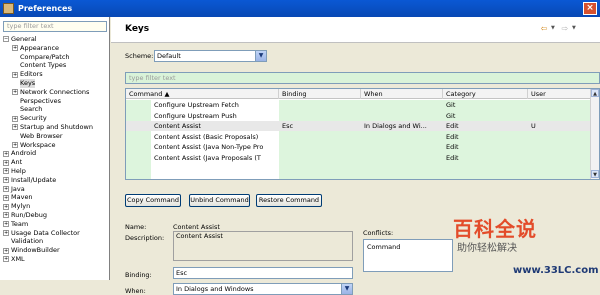  Describe the element at coordinates (565, 28) in the screenshot. I see `forward-arrow-icon: ⇨` at that location.